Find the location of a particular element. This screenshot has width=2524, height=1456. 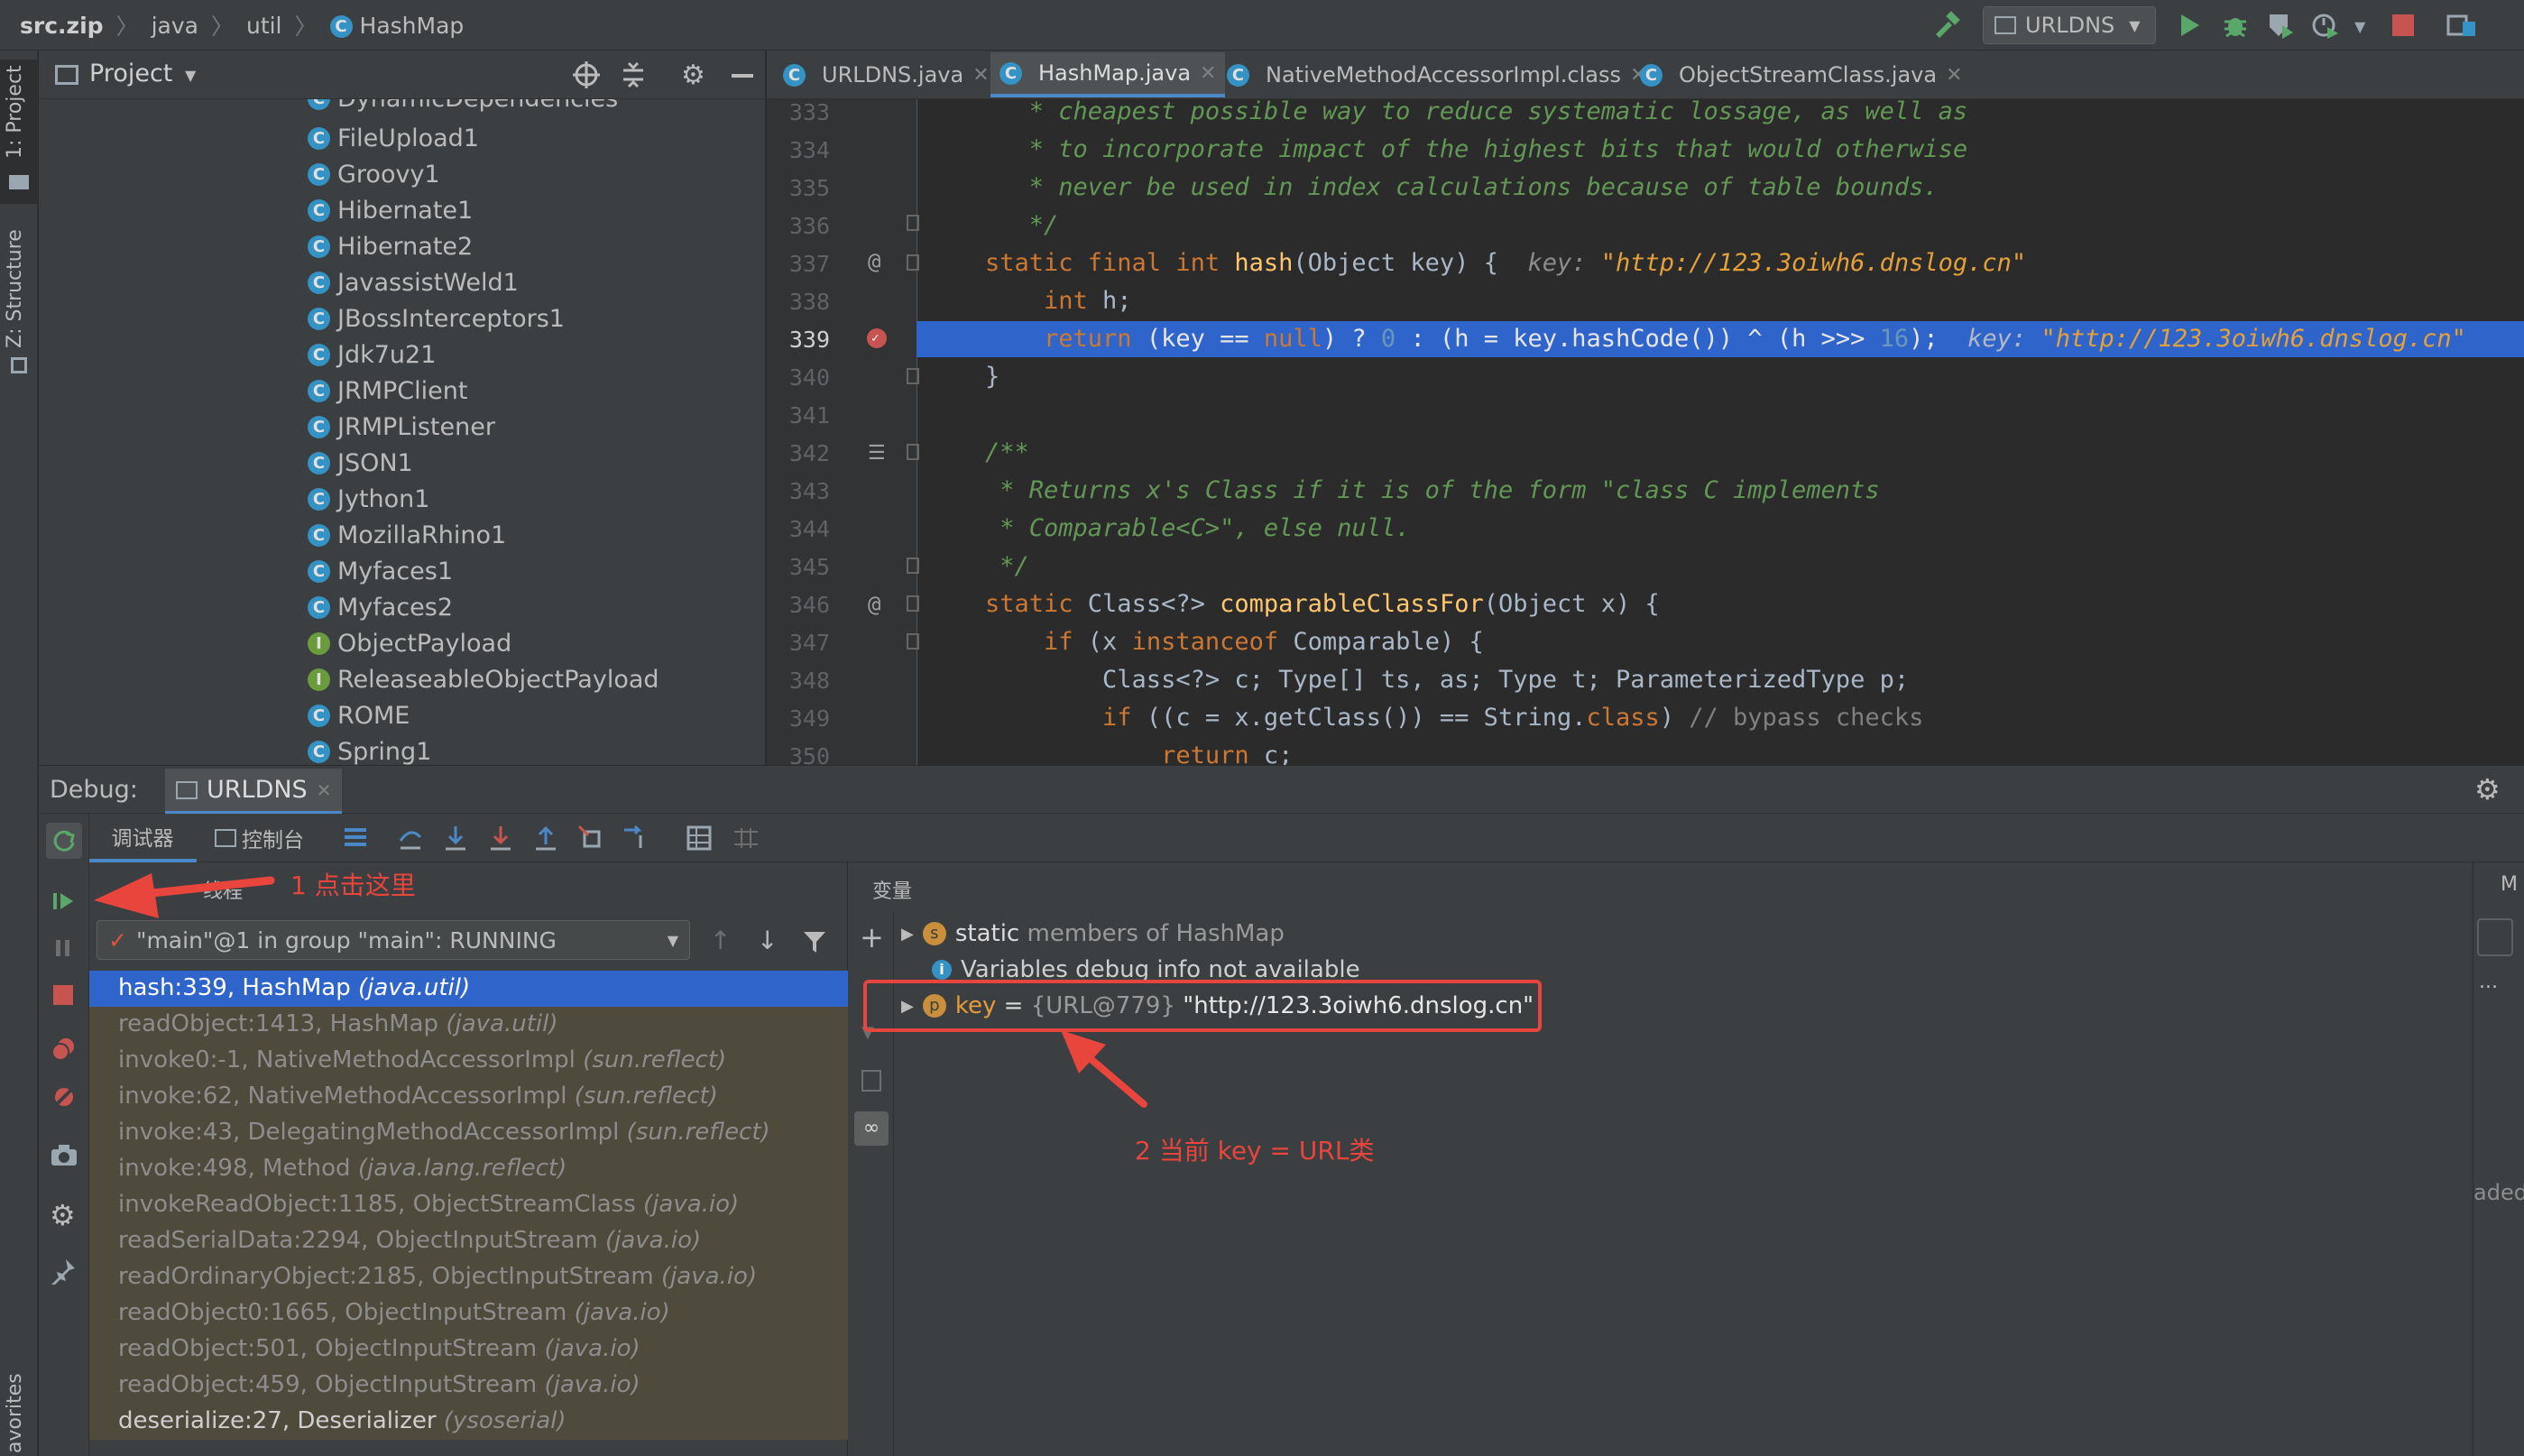

annotation-arrows is located at coordinates (620, 990).